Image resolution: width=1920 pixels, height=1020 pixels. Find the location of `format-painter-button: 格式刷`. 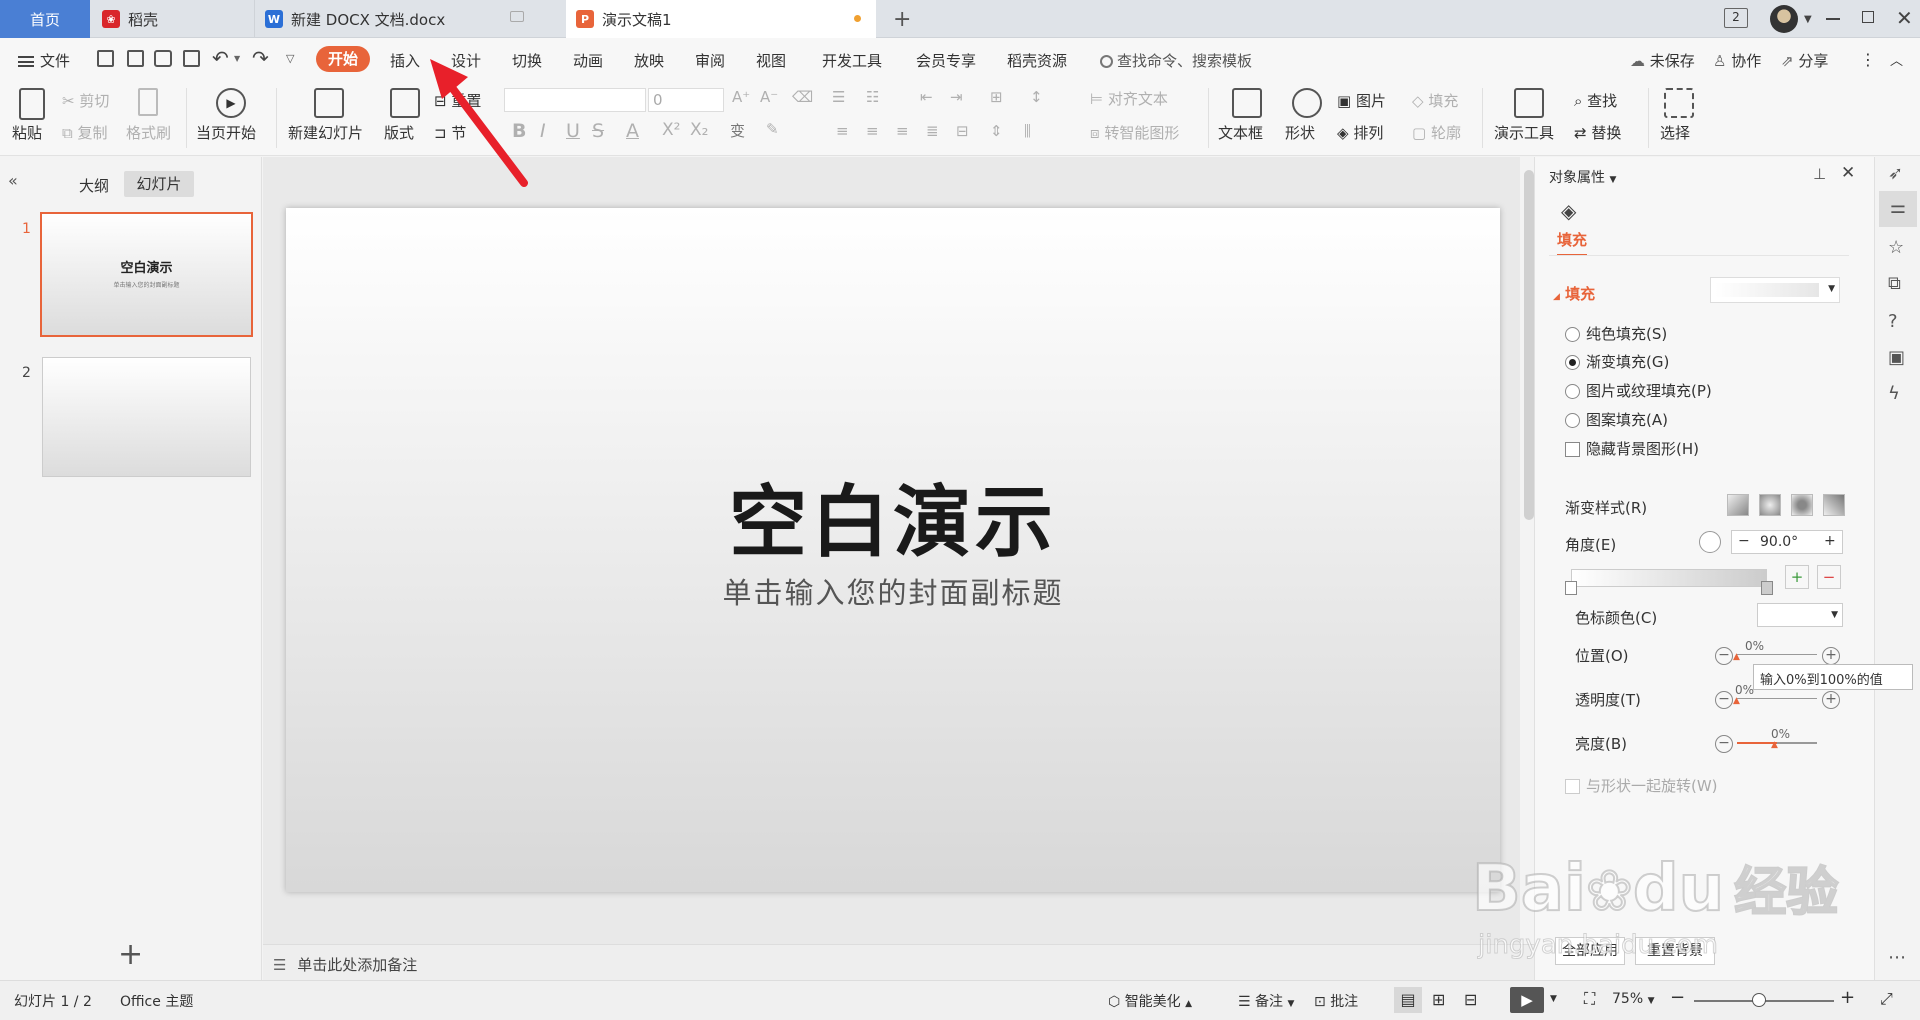

format-painter-button: 格式刷 is located at coordinates (148, 132).